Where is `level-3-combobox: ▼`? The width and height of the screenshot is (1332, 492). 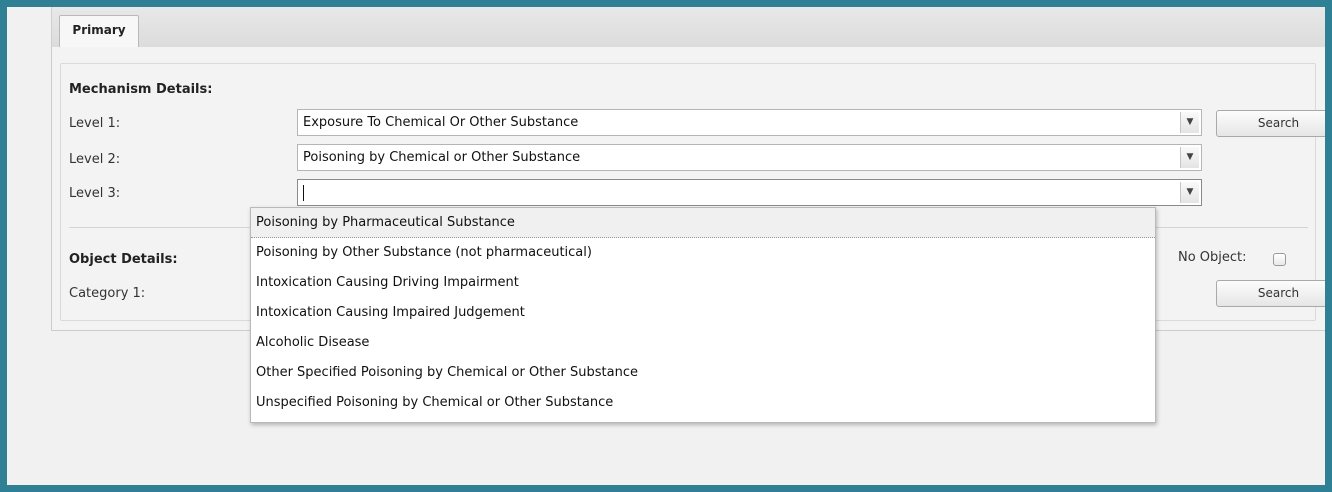
level-3-combobox: ▼ is located at coordinates (749, 192).